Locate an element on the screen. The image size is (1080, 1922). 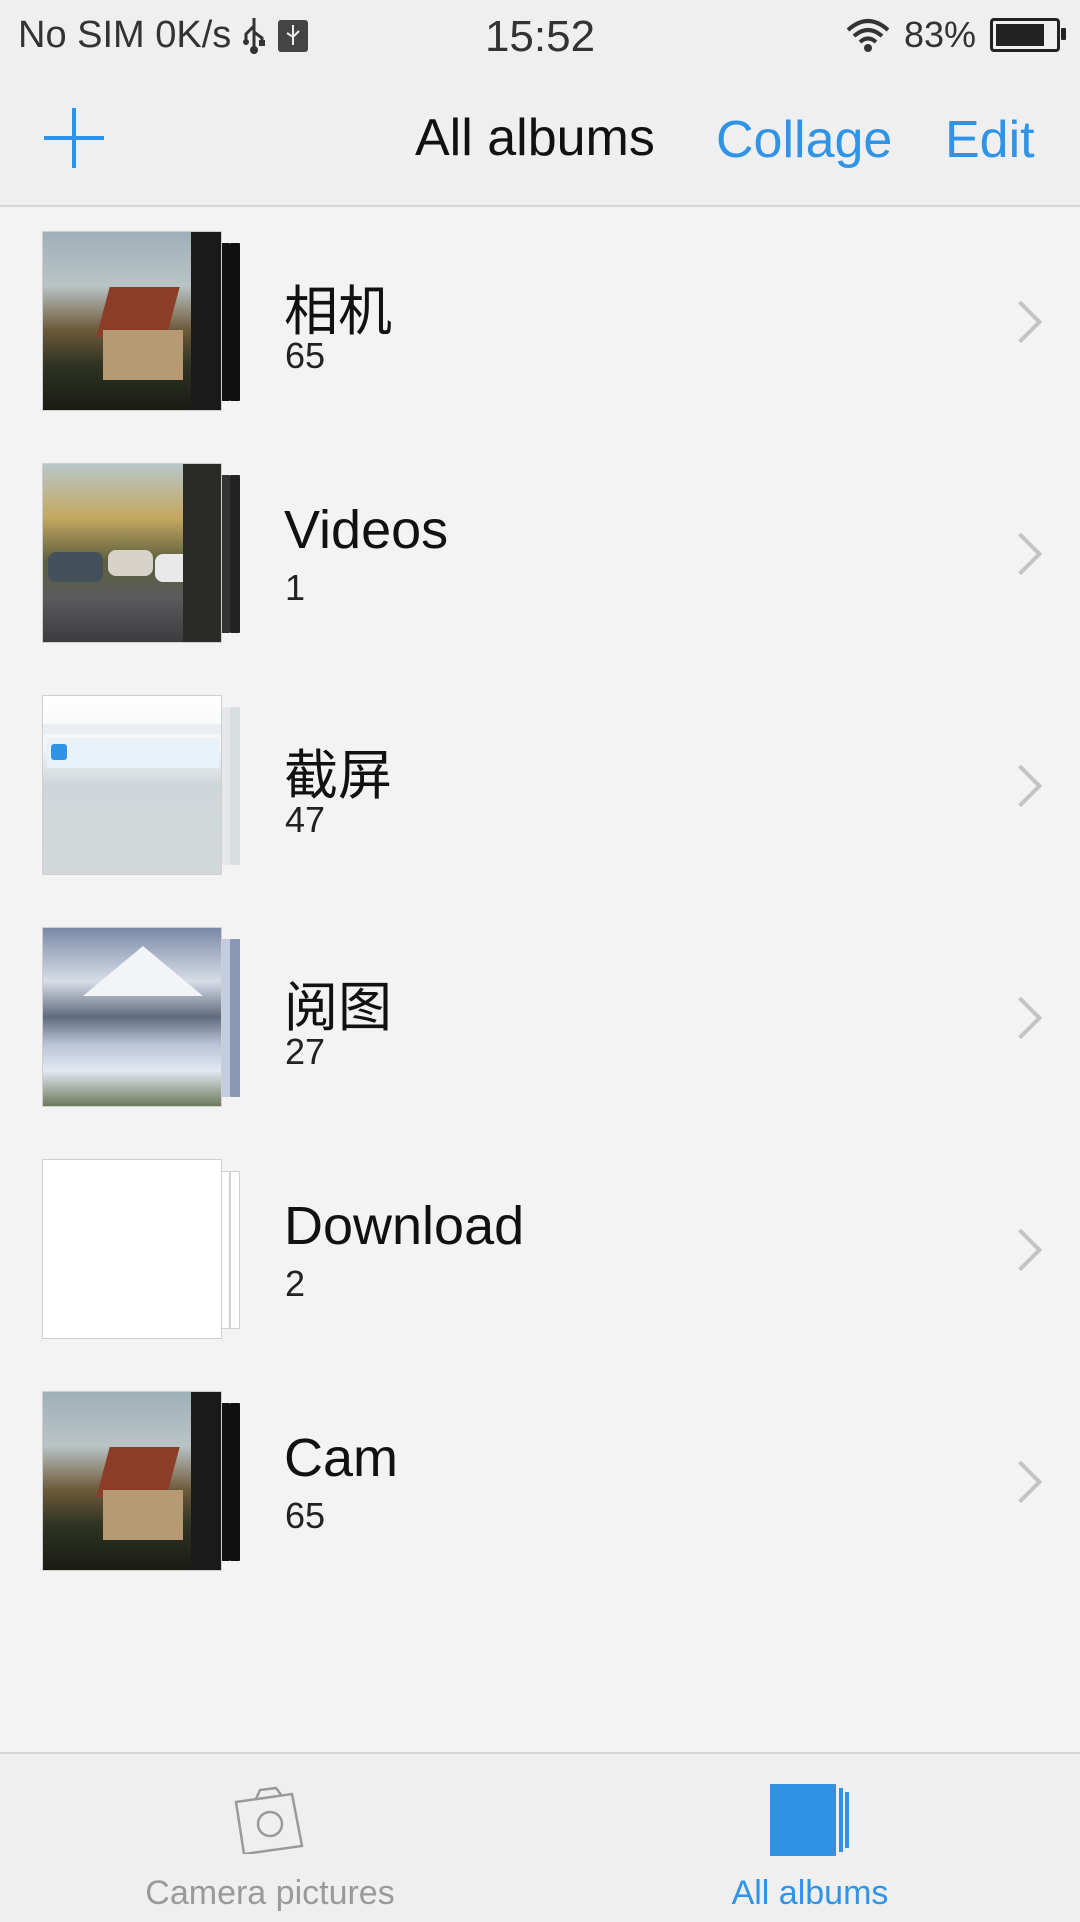
tab-label: Camera pictures is located at coordinates (270, 1893).